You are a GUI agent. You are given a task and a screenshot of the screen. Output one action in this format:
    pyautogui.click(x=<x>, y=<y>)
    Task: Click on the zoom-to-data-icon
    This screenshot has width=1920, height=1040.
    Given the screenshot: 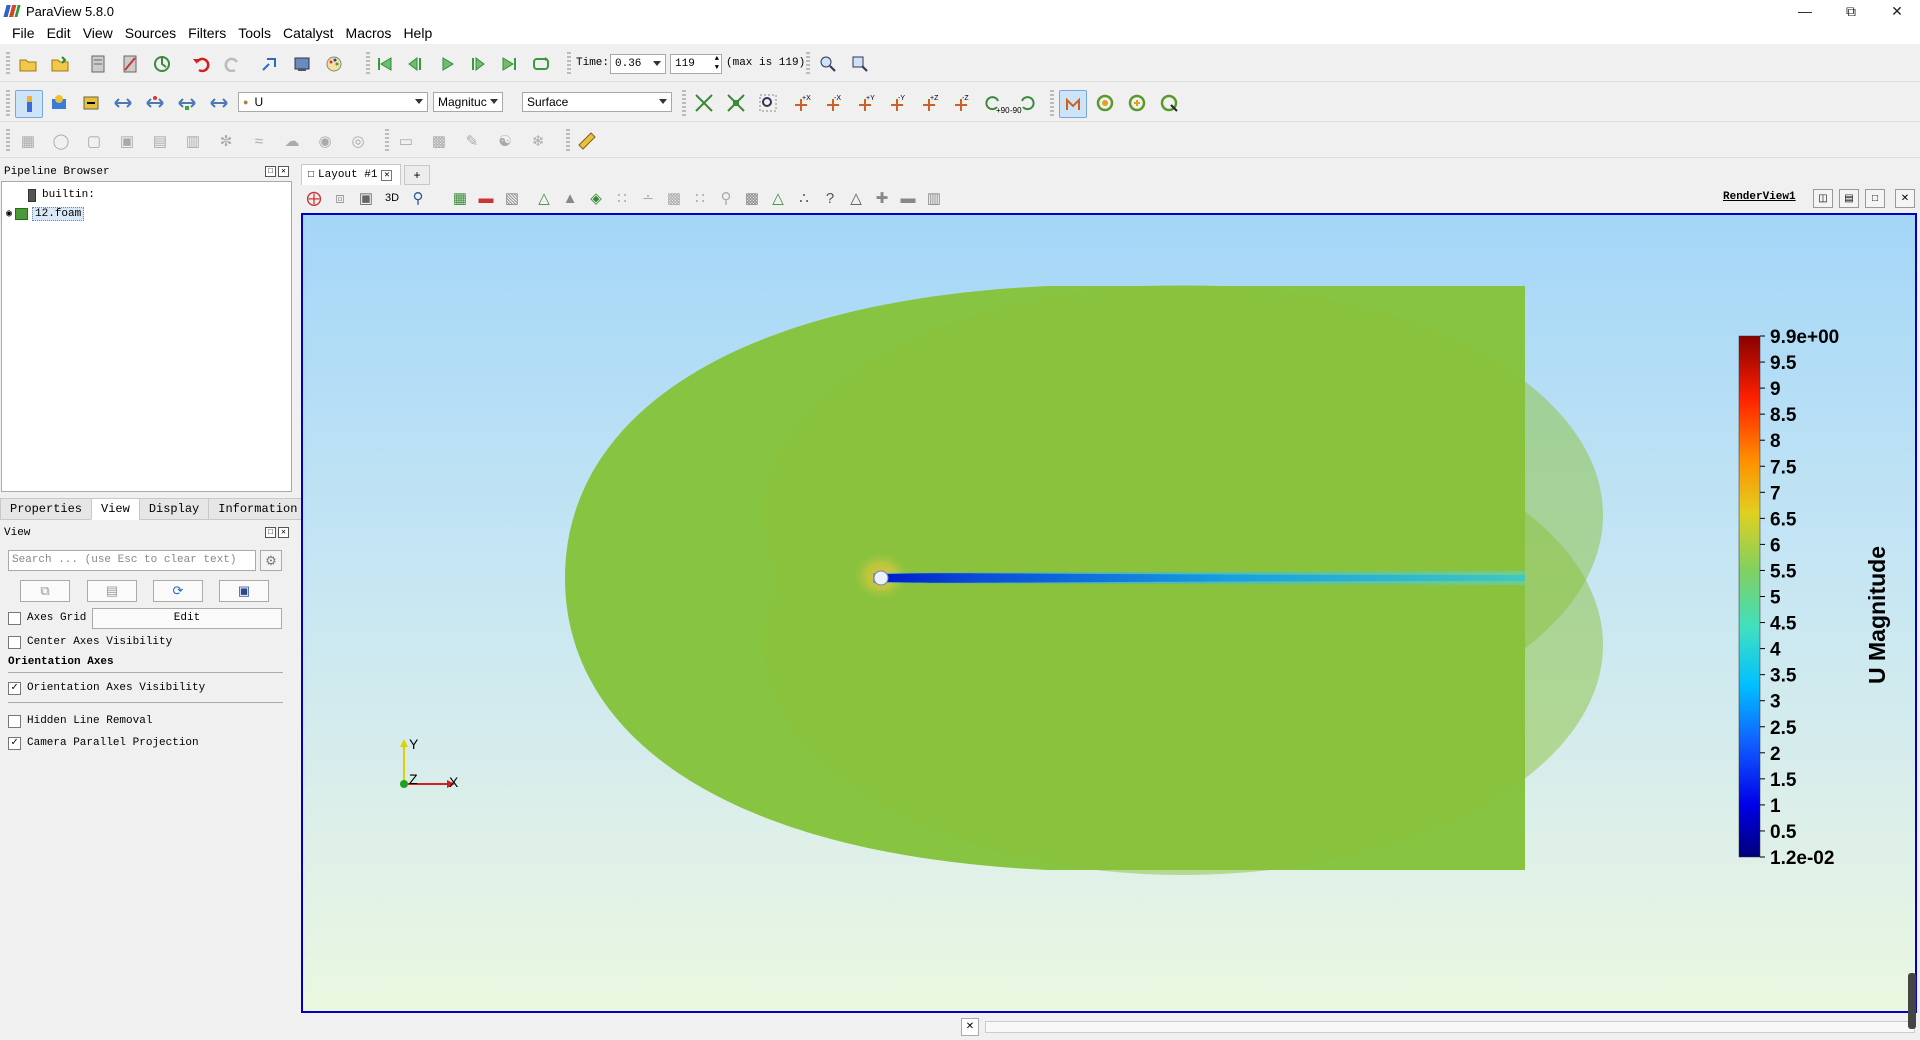 What is the action you would take?
    pyautogui.click(x=828, y=64)
    